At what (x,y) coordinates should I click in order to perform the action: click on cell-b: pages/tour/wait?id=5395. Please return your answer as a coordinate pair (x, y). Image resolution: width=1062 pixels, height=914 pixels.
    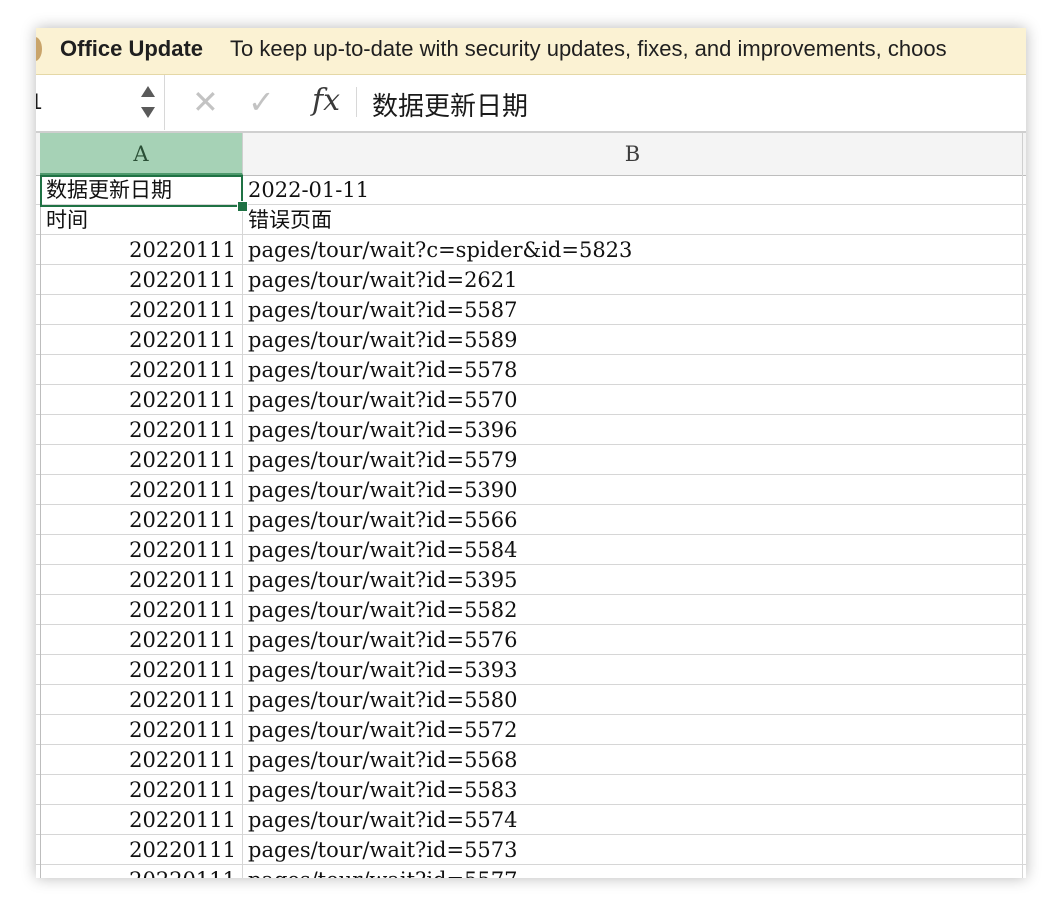
    Looking at the image, I should click on (633, 579).